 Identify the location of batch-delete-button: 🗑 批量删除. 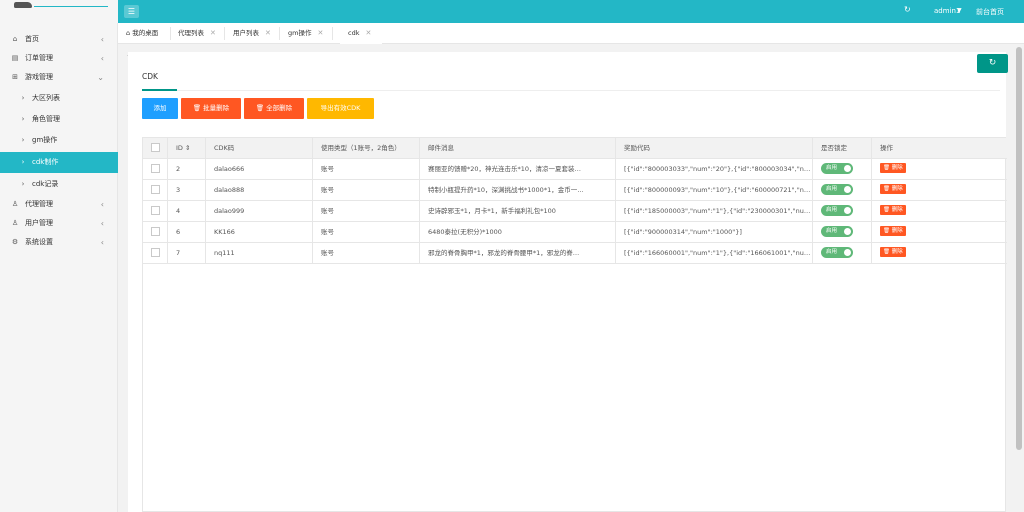
(211, 108).